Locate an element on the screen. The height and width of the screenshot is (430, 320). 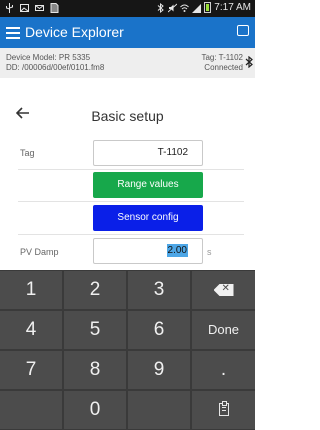
pv-damp-field: 2.00 is located at coordinates (148, 251).